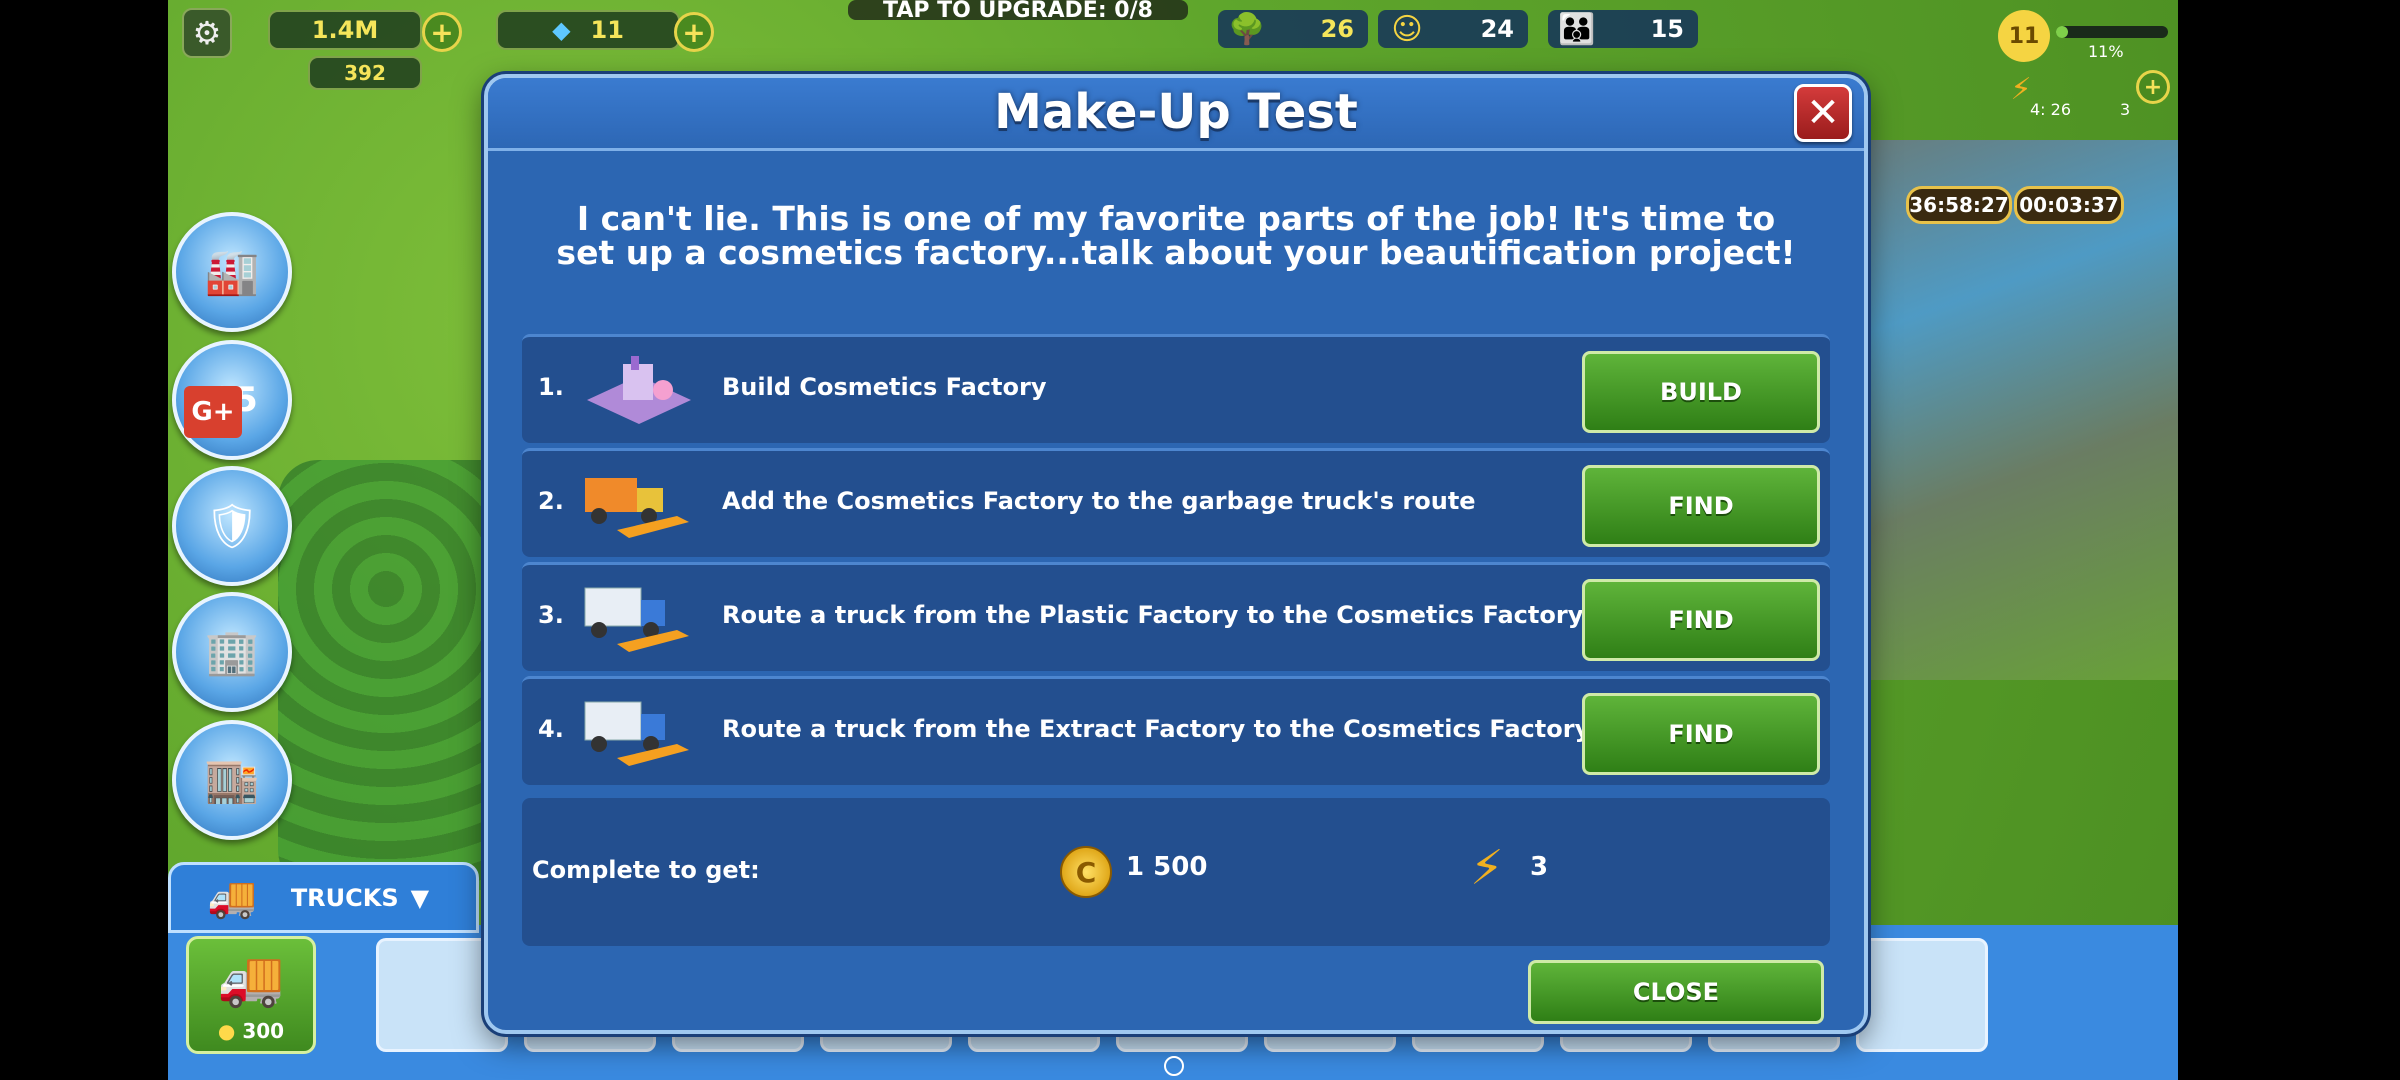 The image size is (2400, 1080). I want to click on energy-count: 3, so click(2125, 109).